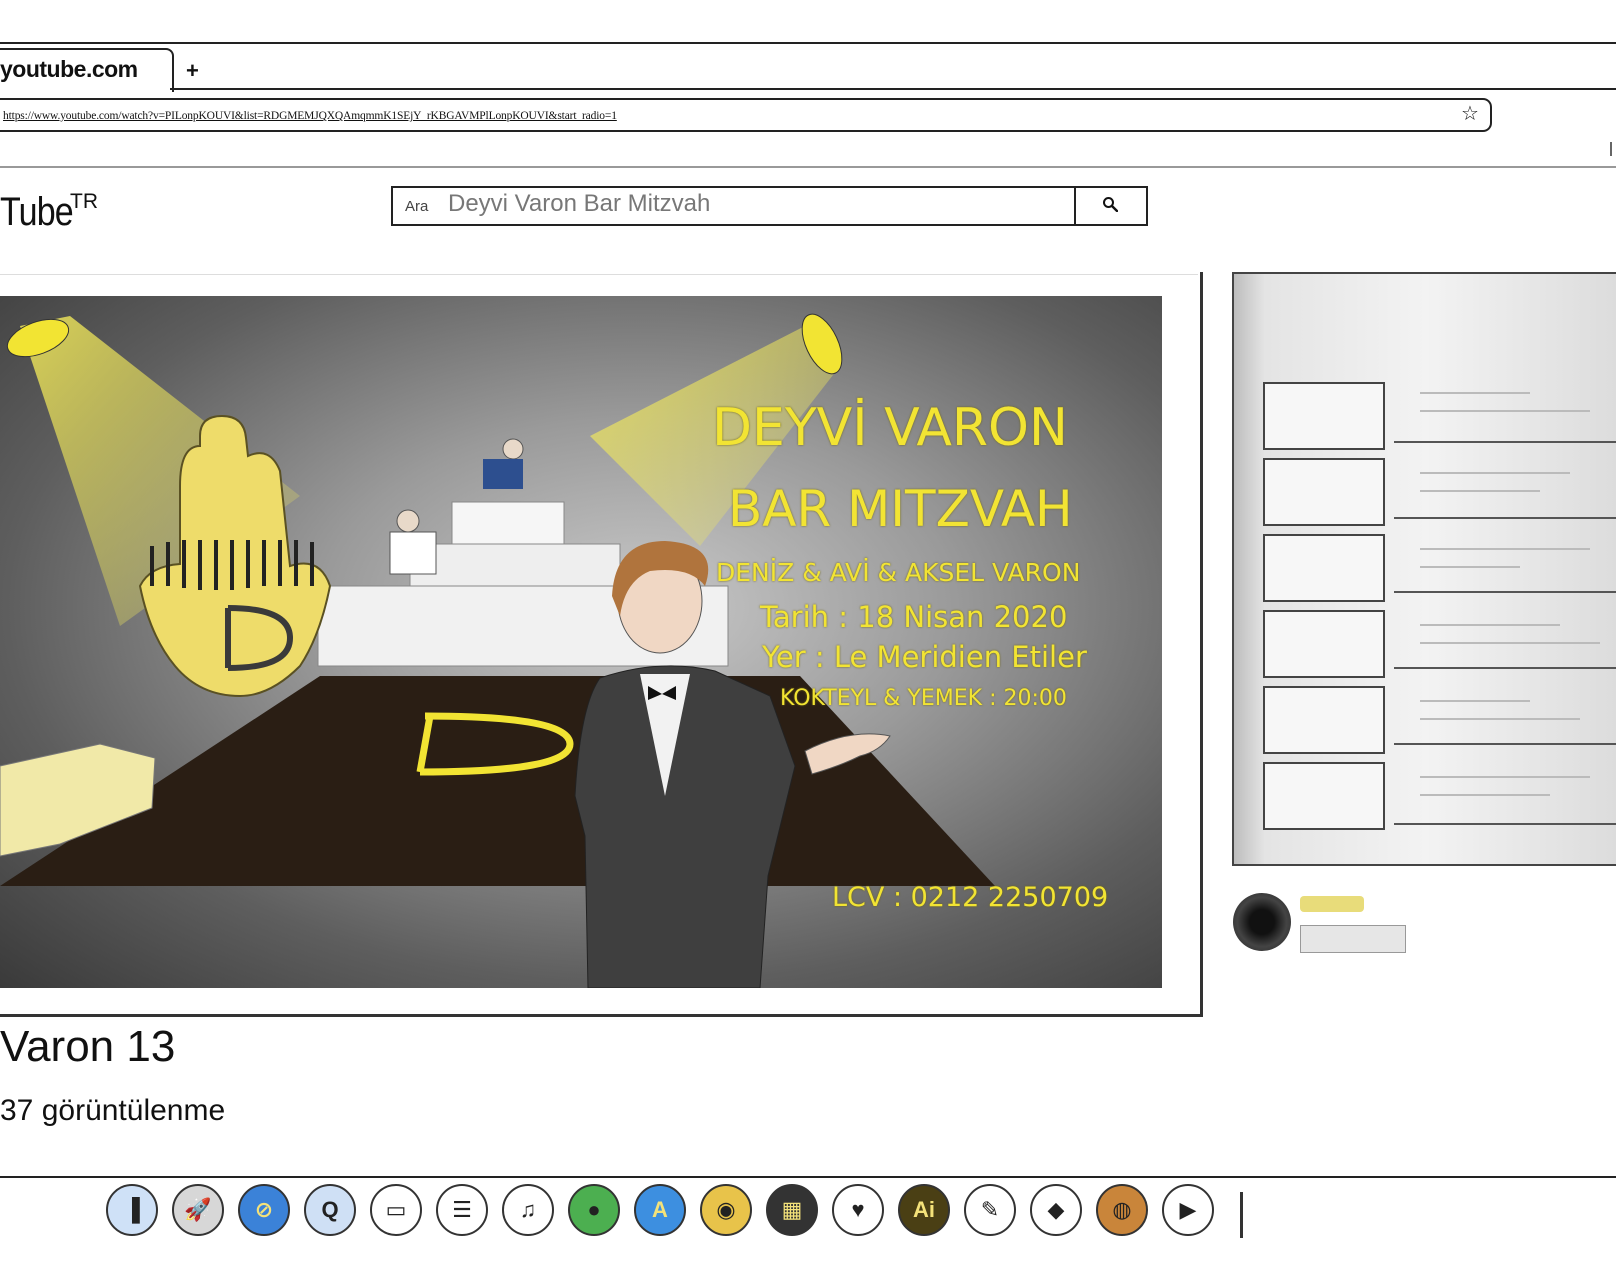  I want to click on dock-divider, so click(808, 1177).